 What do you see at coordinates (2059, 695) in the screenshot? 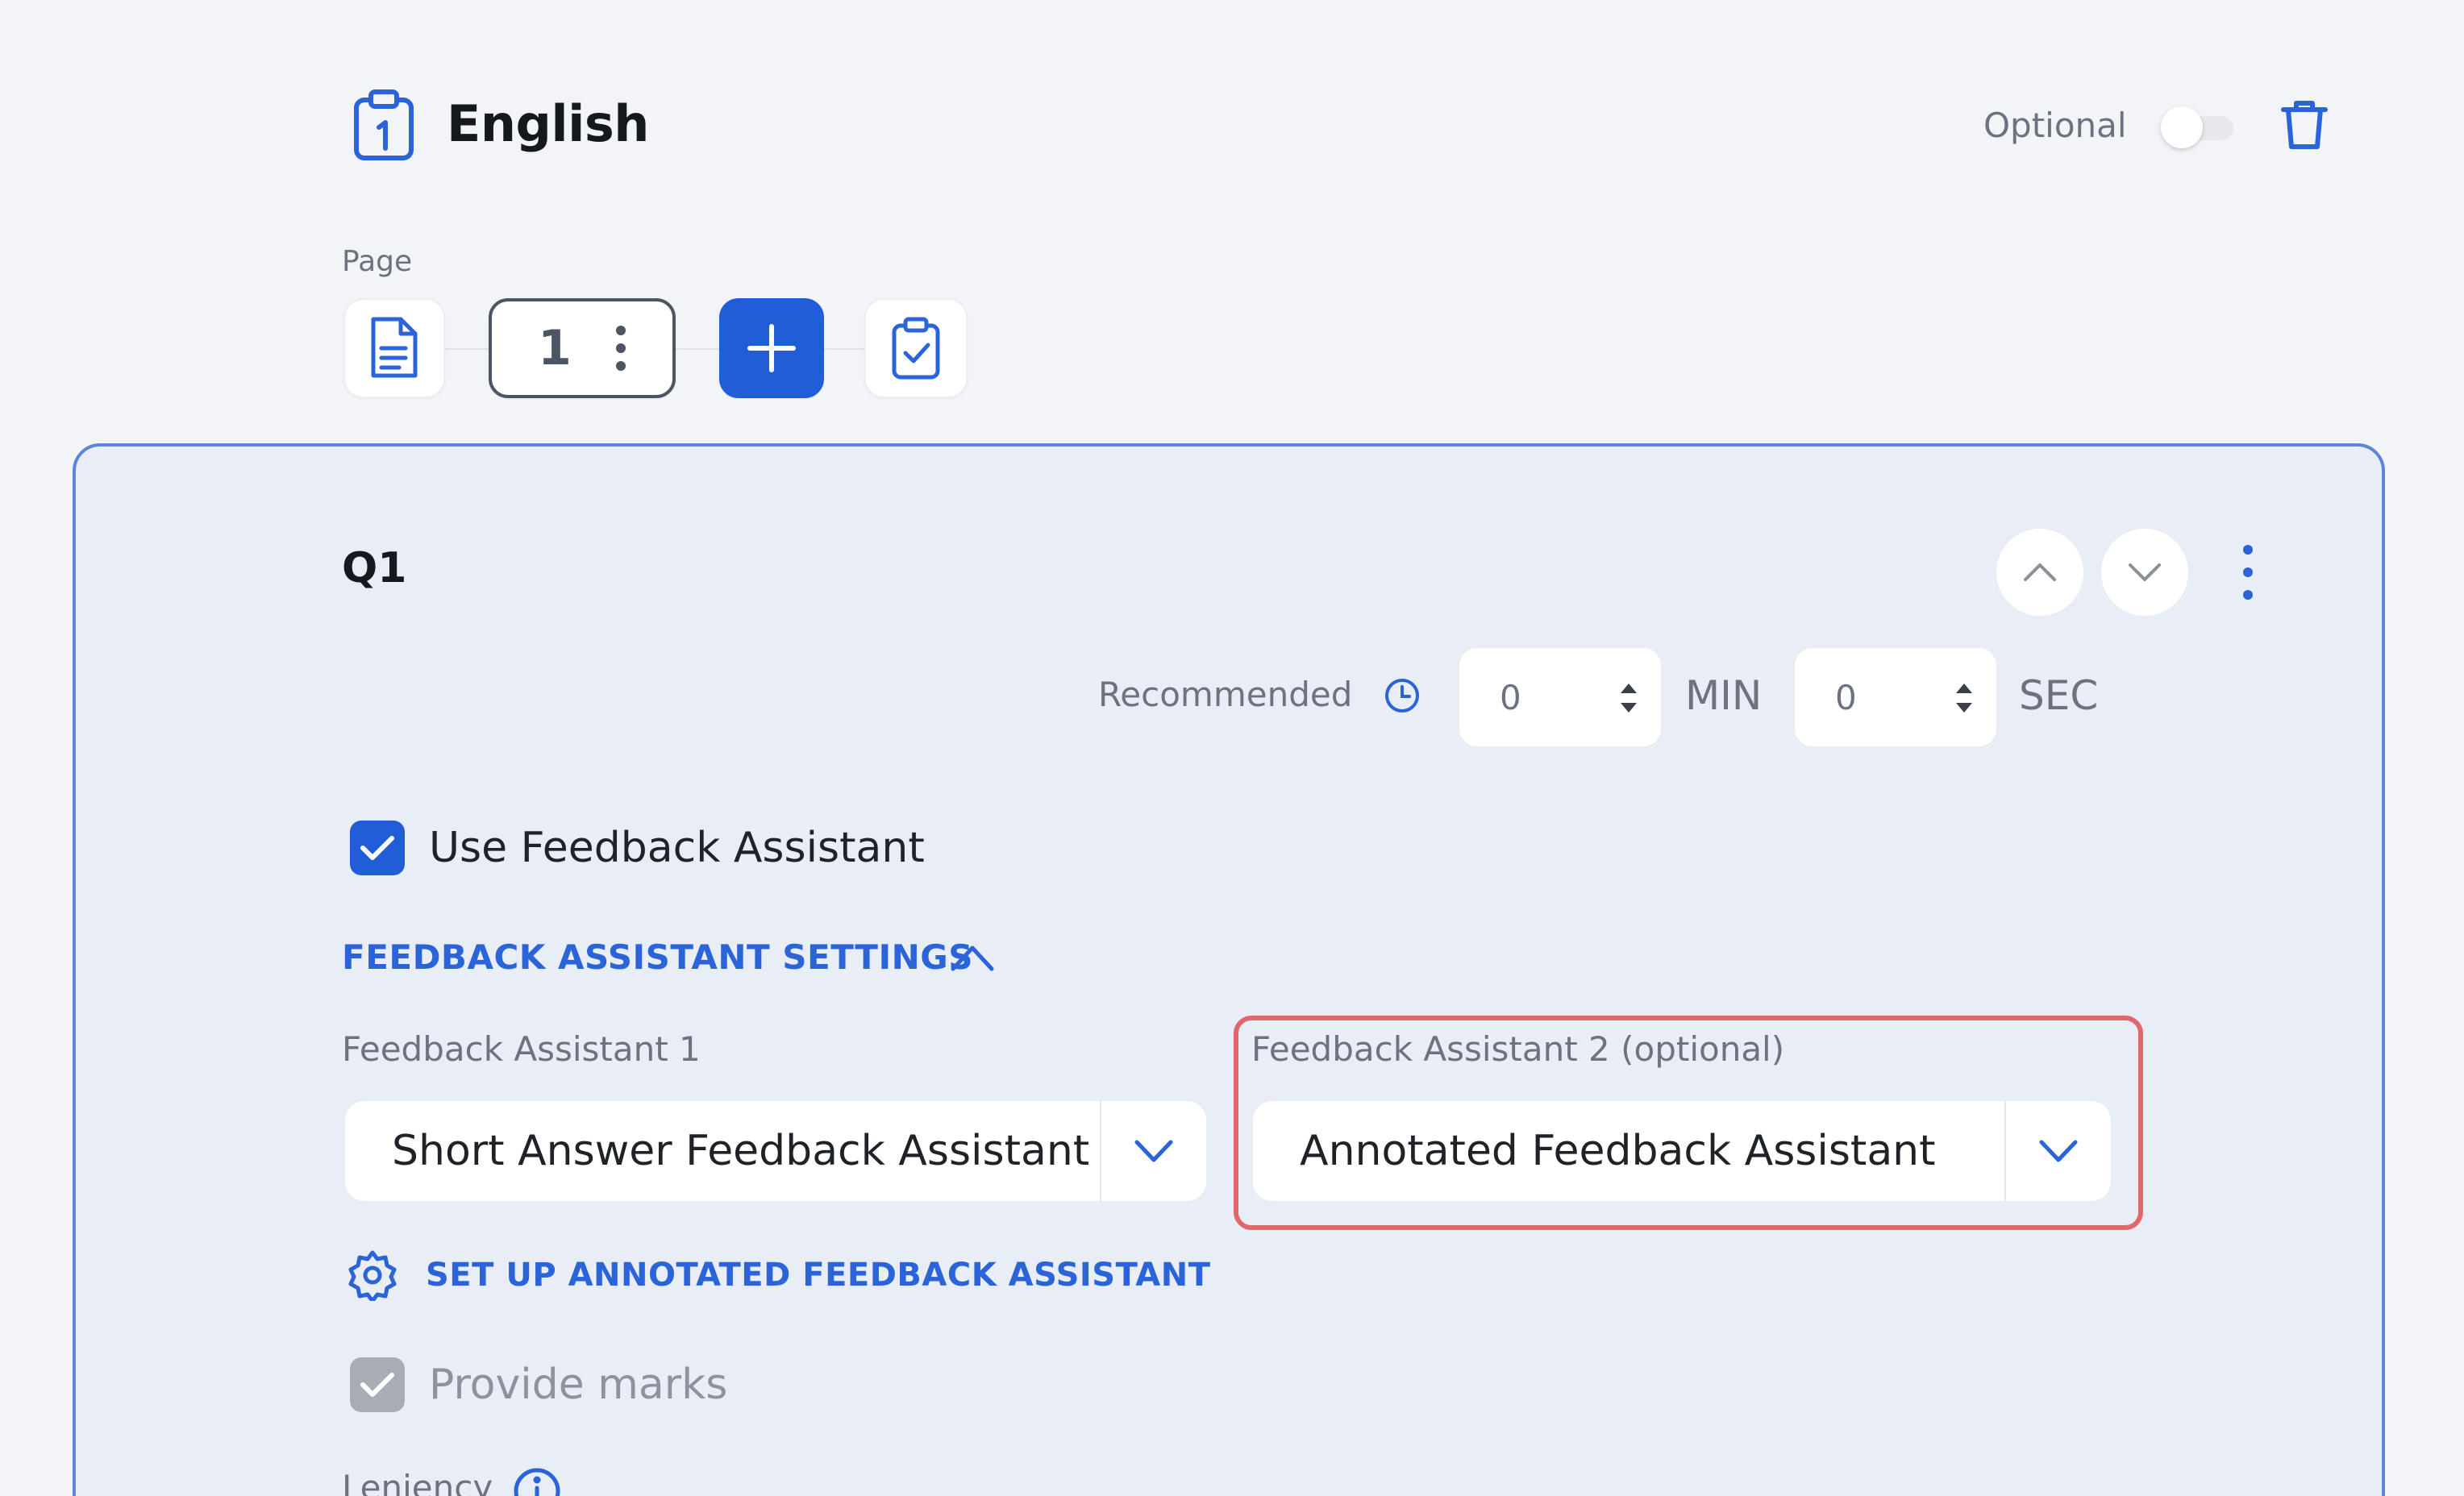
I see `seconds-unit: SEC` at bounding box center [2059, 695].